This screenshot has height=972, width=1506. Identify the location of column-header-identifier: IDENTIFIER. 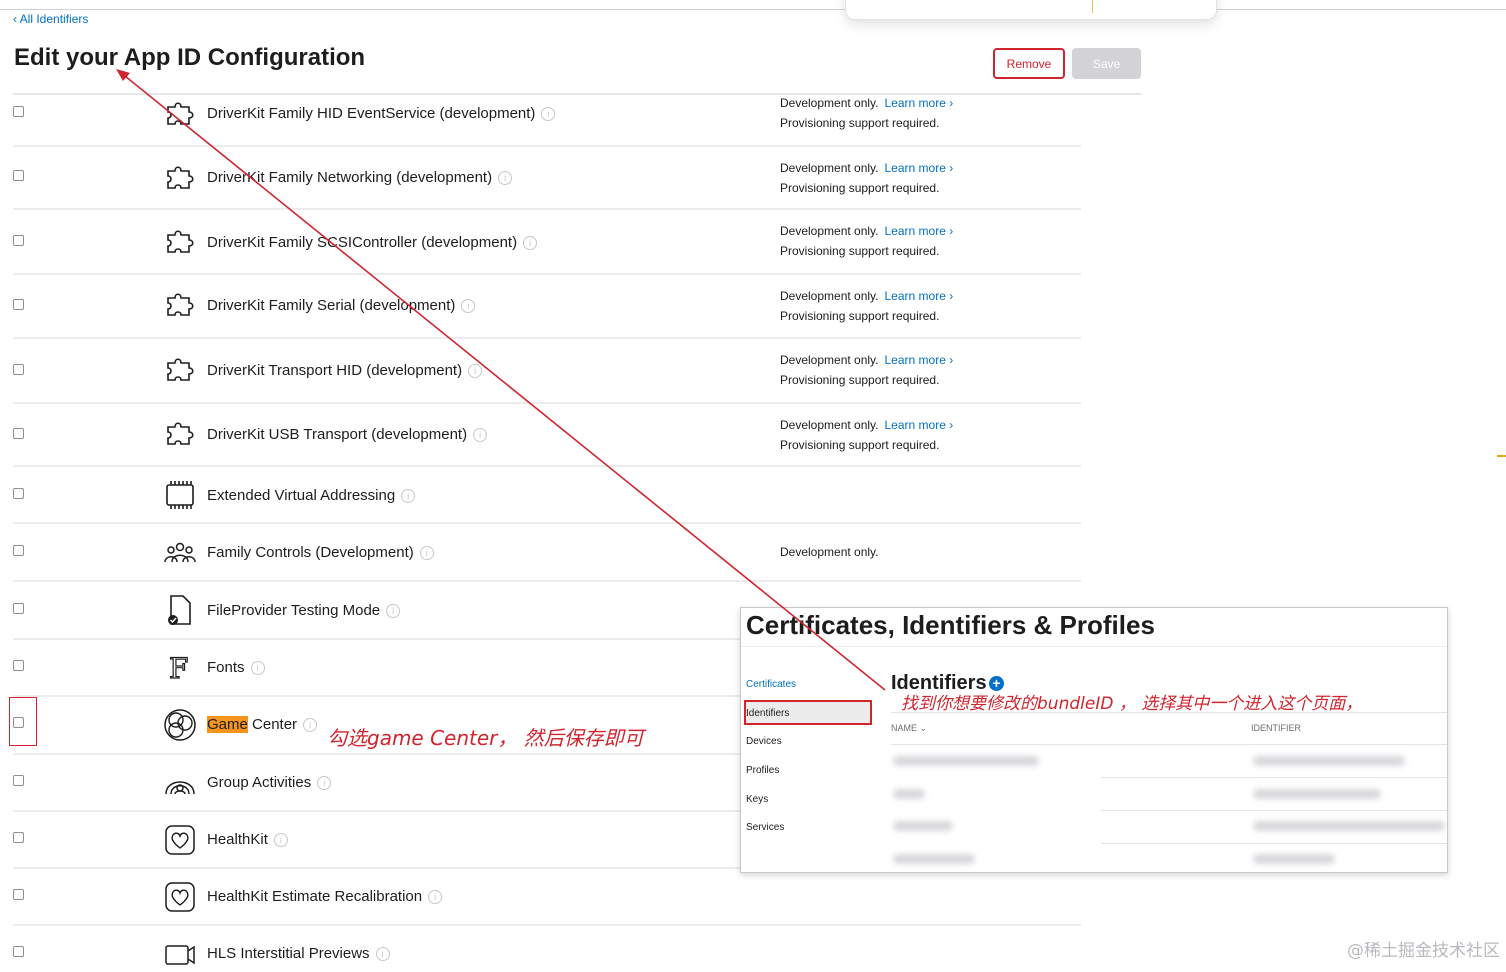
(1276, 728).